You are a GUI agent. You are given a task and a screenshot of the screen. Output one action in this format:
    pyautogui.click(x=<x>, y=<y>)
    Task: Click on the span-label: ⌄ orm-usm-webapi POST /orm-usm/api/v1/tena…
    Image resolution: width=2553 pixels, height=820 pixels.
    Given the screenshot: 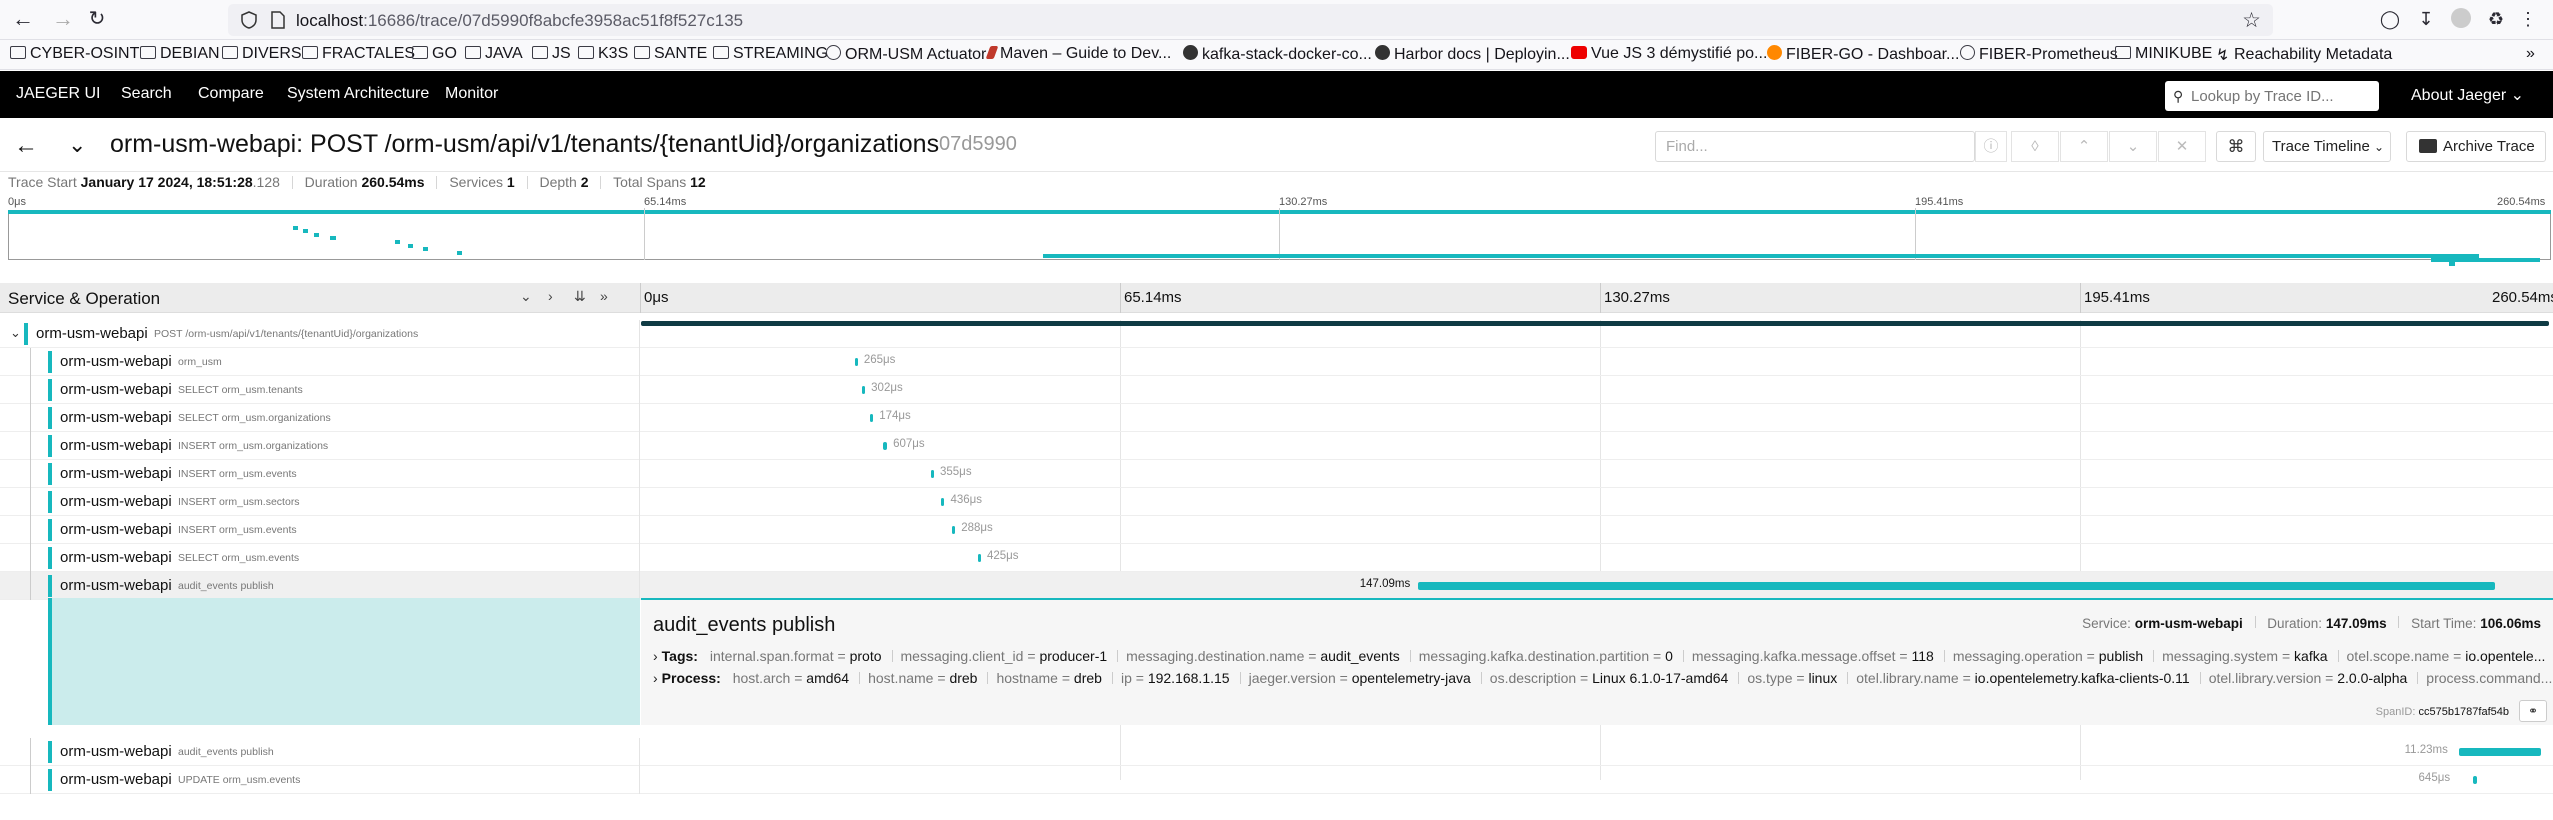 What is the action you would take?
    pyautogui.click(x=320, y=334)
    